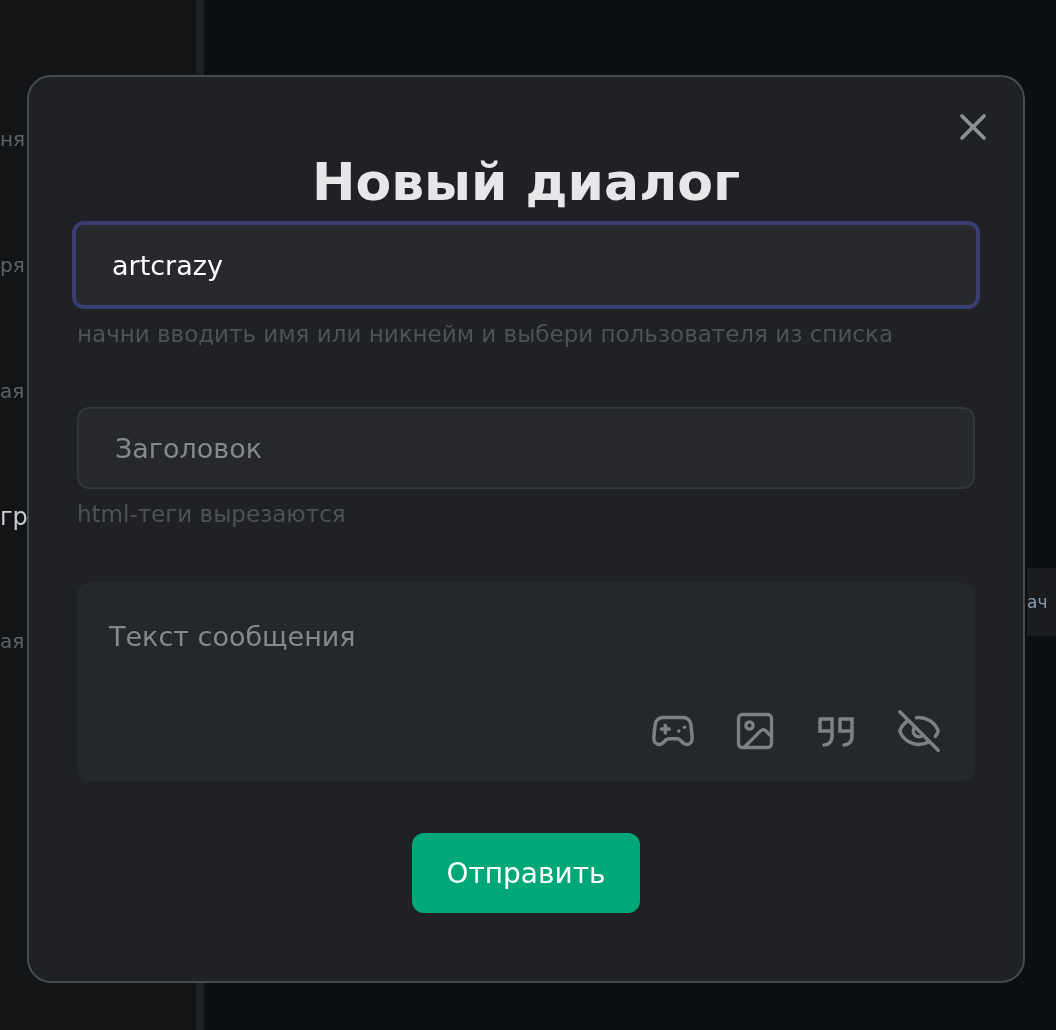  What do you see at coordinates (919, 731) in the screenshot?
I see `eye-off-icon` at bounding box center [919, 731].